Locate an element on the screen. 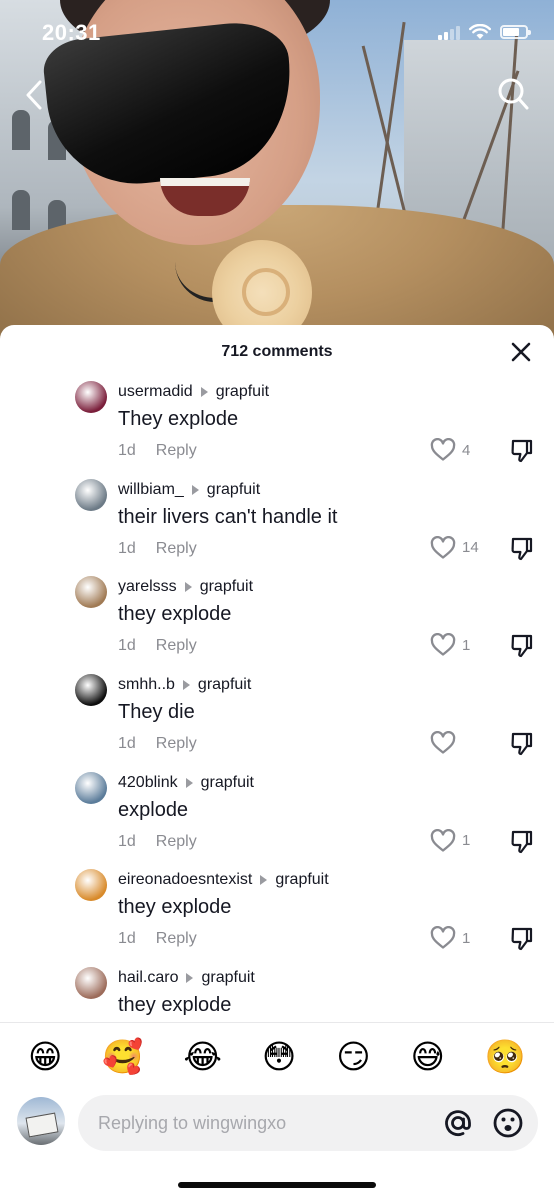 The width and height of the screenshot is (554, 1200). comment-username: eireonadoesntexist is located at coordinates (185, 880).